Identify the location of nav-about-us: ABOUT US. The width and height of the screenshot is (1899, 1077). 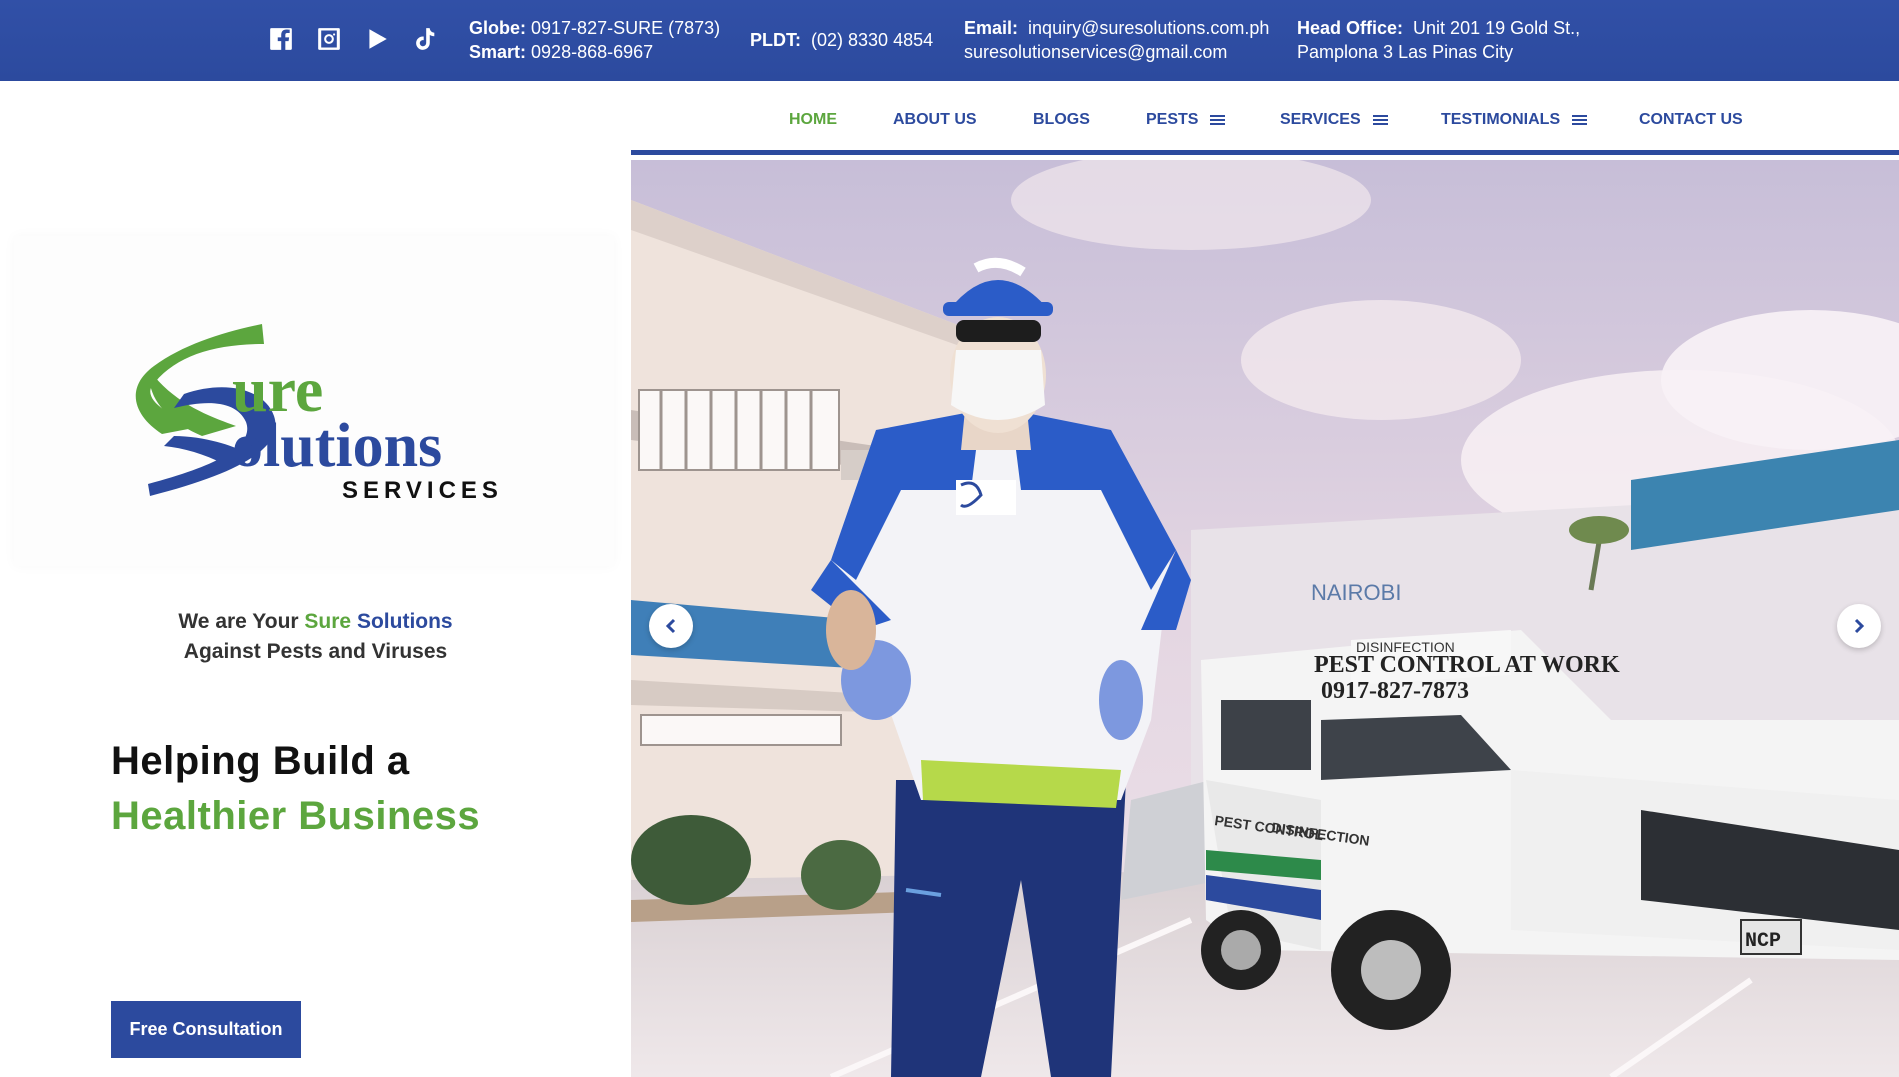
(935, 120).